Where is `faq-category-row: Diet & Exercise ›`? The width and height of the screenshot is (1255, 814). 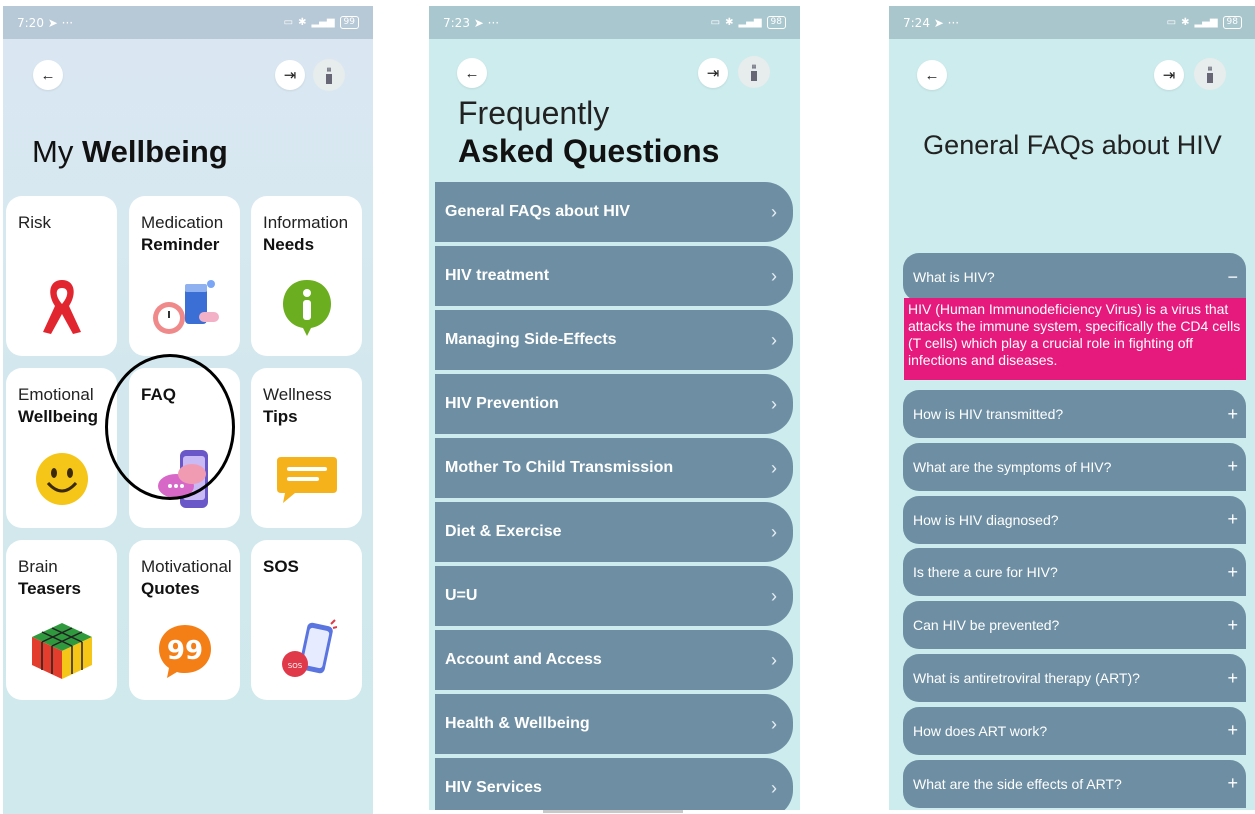 faq-category-row: Diet & Exercise › is located at coordinates (614, 532).